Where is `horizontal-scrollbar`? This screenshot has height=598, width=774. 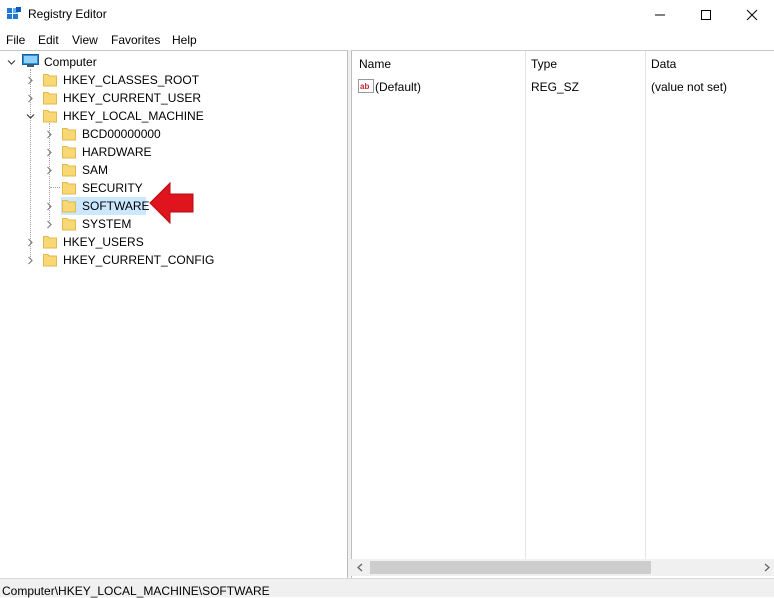 horizontal-scrollbar is located at coordinates (562, 567).